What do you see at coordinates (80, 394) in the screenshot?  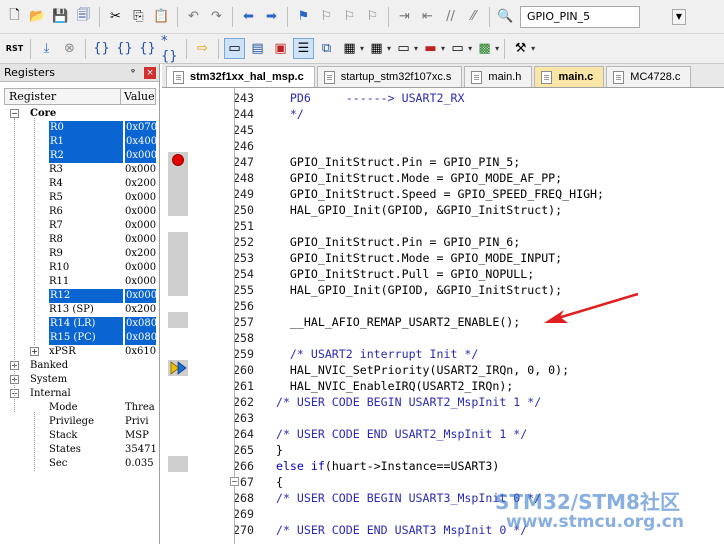 I see `tree-node-internal: − Internal` at bounding box center [80, 394].